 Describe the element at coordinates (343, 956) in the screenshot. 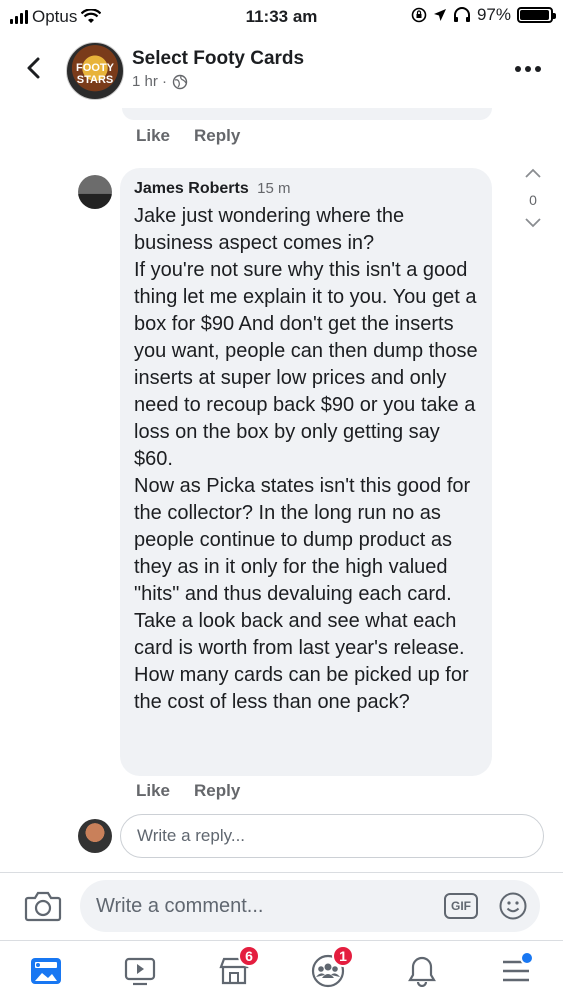

I see `groups-badge: 1` at that location.